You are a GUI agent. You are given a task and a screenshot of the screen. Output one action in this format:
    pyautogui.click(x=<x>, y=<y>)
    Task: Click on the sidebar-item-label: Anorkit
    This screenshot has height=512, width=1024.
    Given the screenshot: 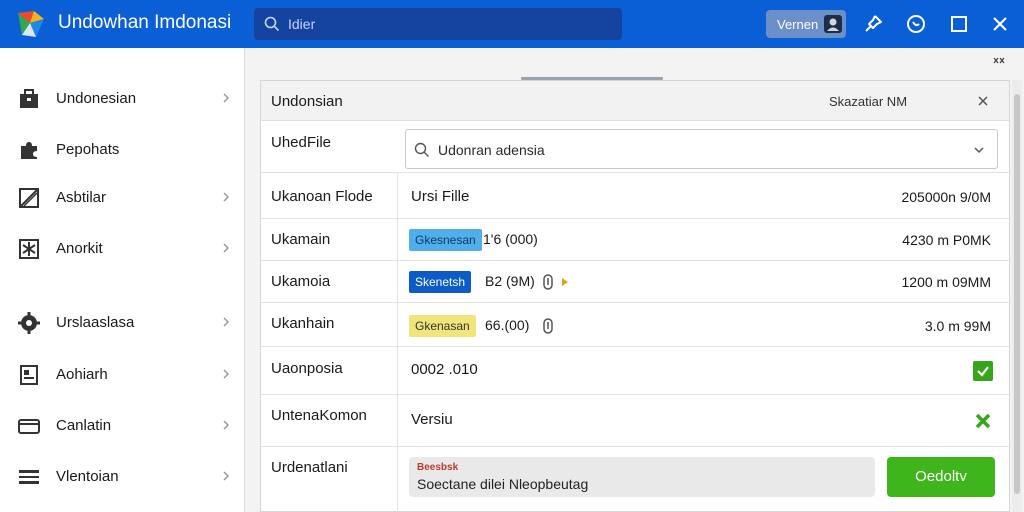 What is the action you would take?
    pyautogui.click(x=79, y=248)
    